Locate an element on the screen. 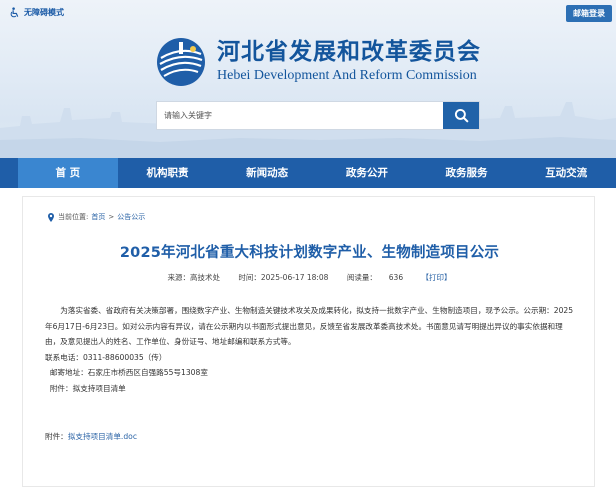  mail-login-button: 邮箱登录 is located at coordinates (589, 13).